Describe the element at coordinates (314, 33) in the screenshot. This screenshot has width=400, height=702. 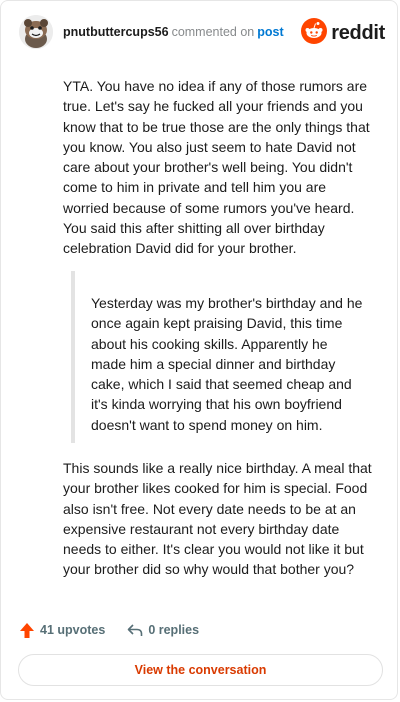
I see `reddit-logo-icon` at that location.